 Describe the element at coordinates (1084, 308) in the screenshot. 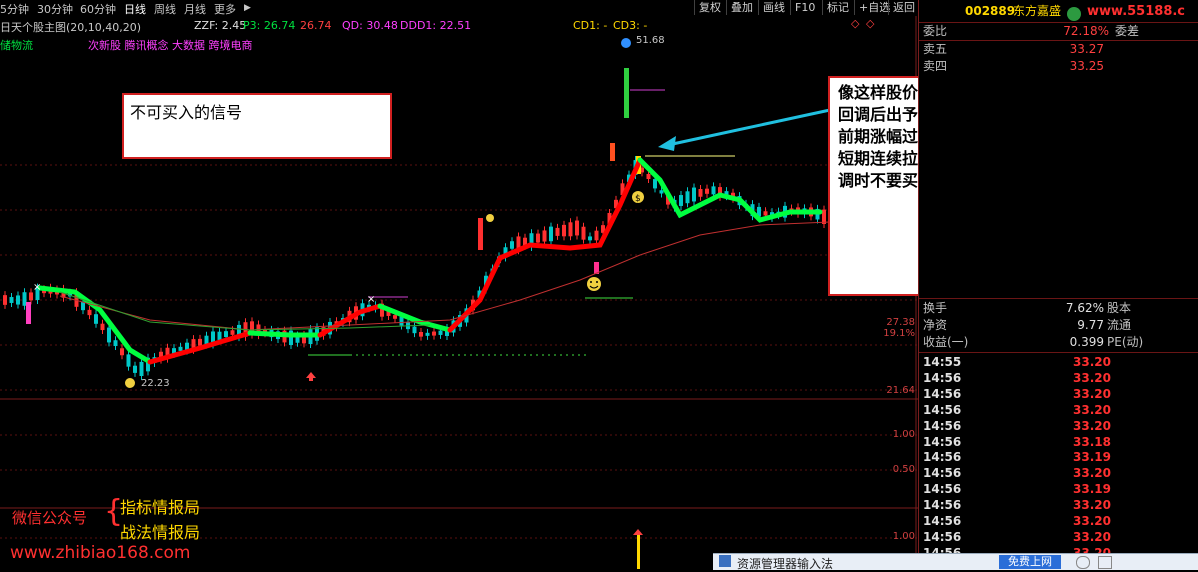

I see `stat-value: 7.62%` at that location.